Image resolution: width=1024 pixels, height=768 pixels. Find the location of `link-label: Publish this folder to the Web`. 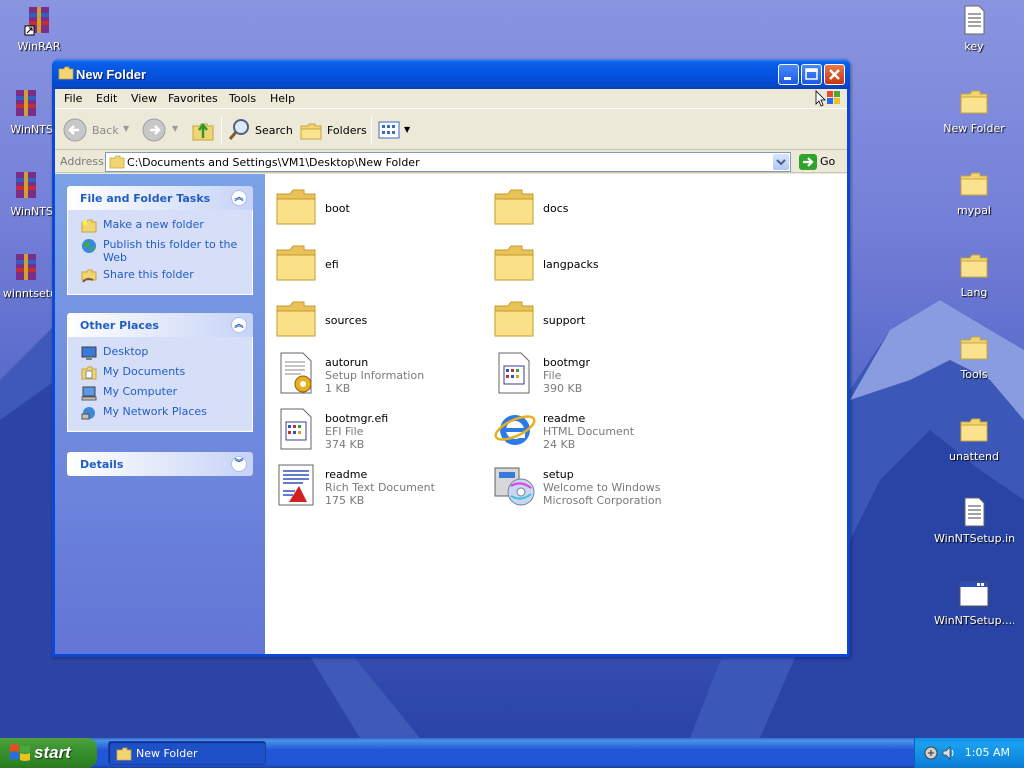

link-label: Publish this folder to the Web is located at coordinates (170, 251).